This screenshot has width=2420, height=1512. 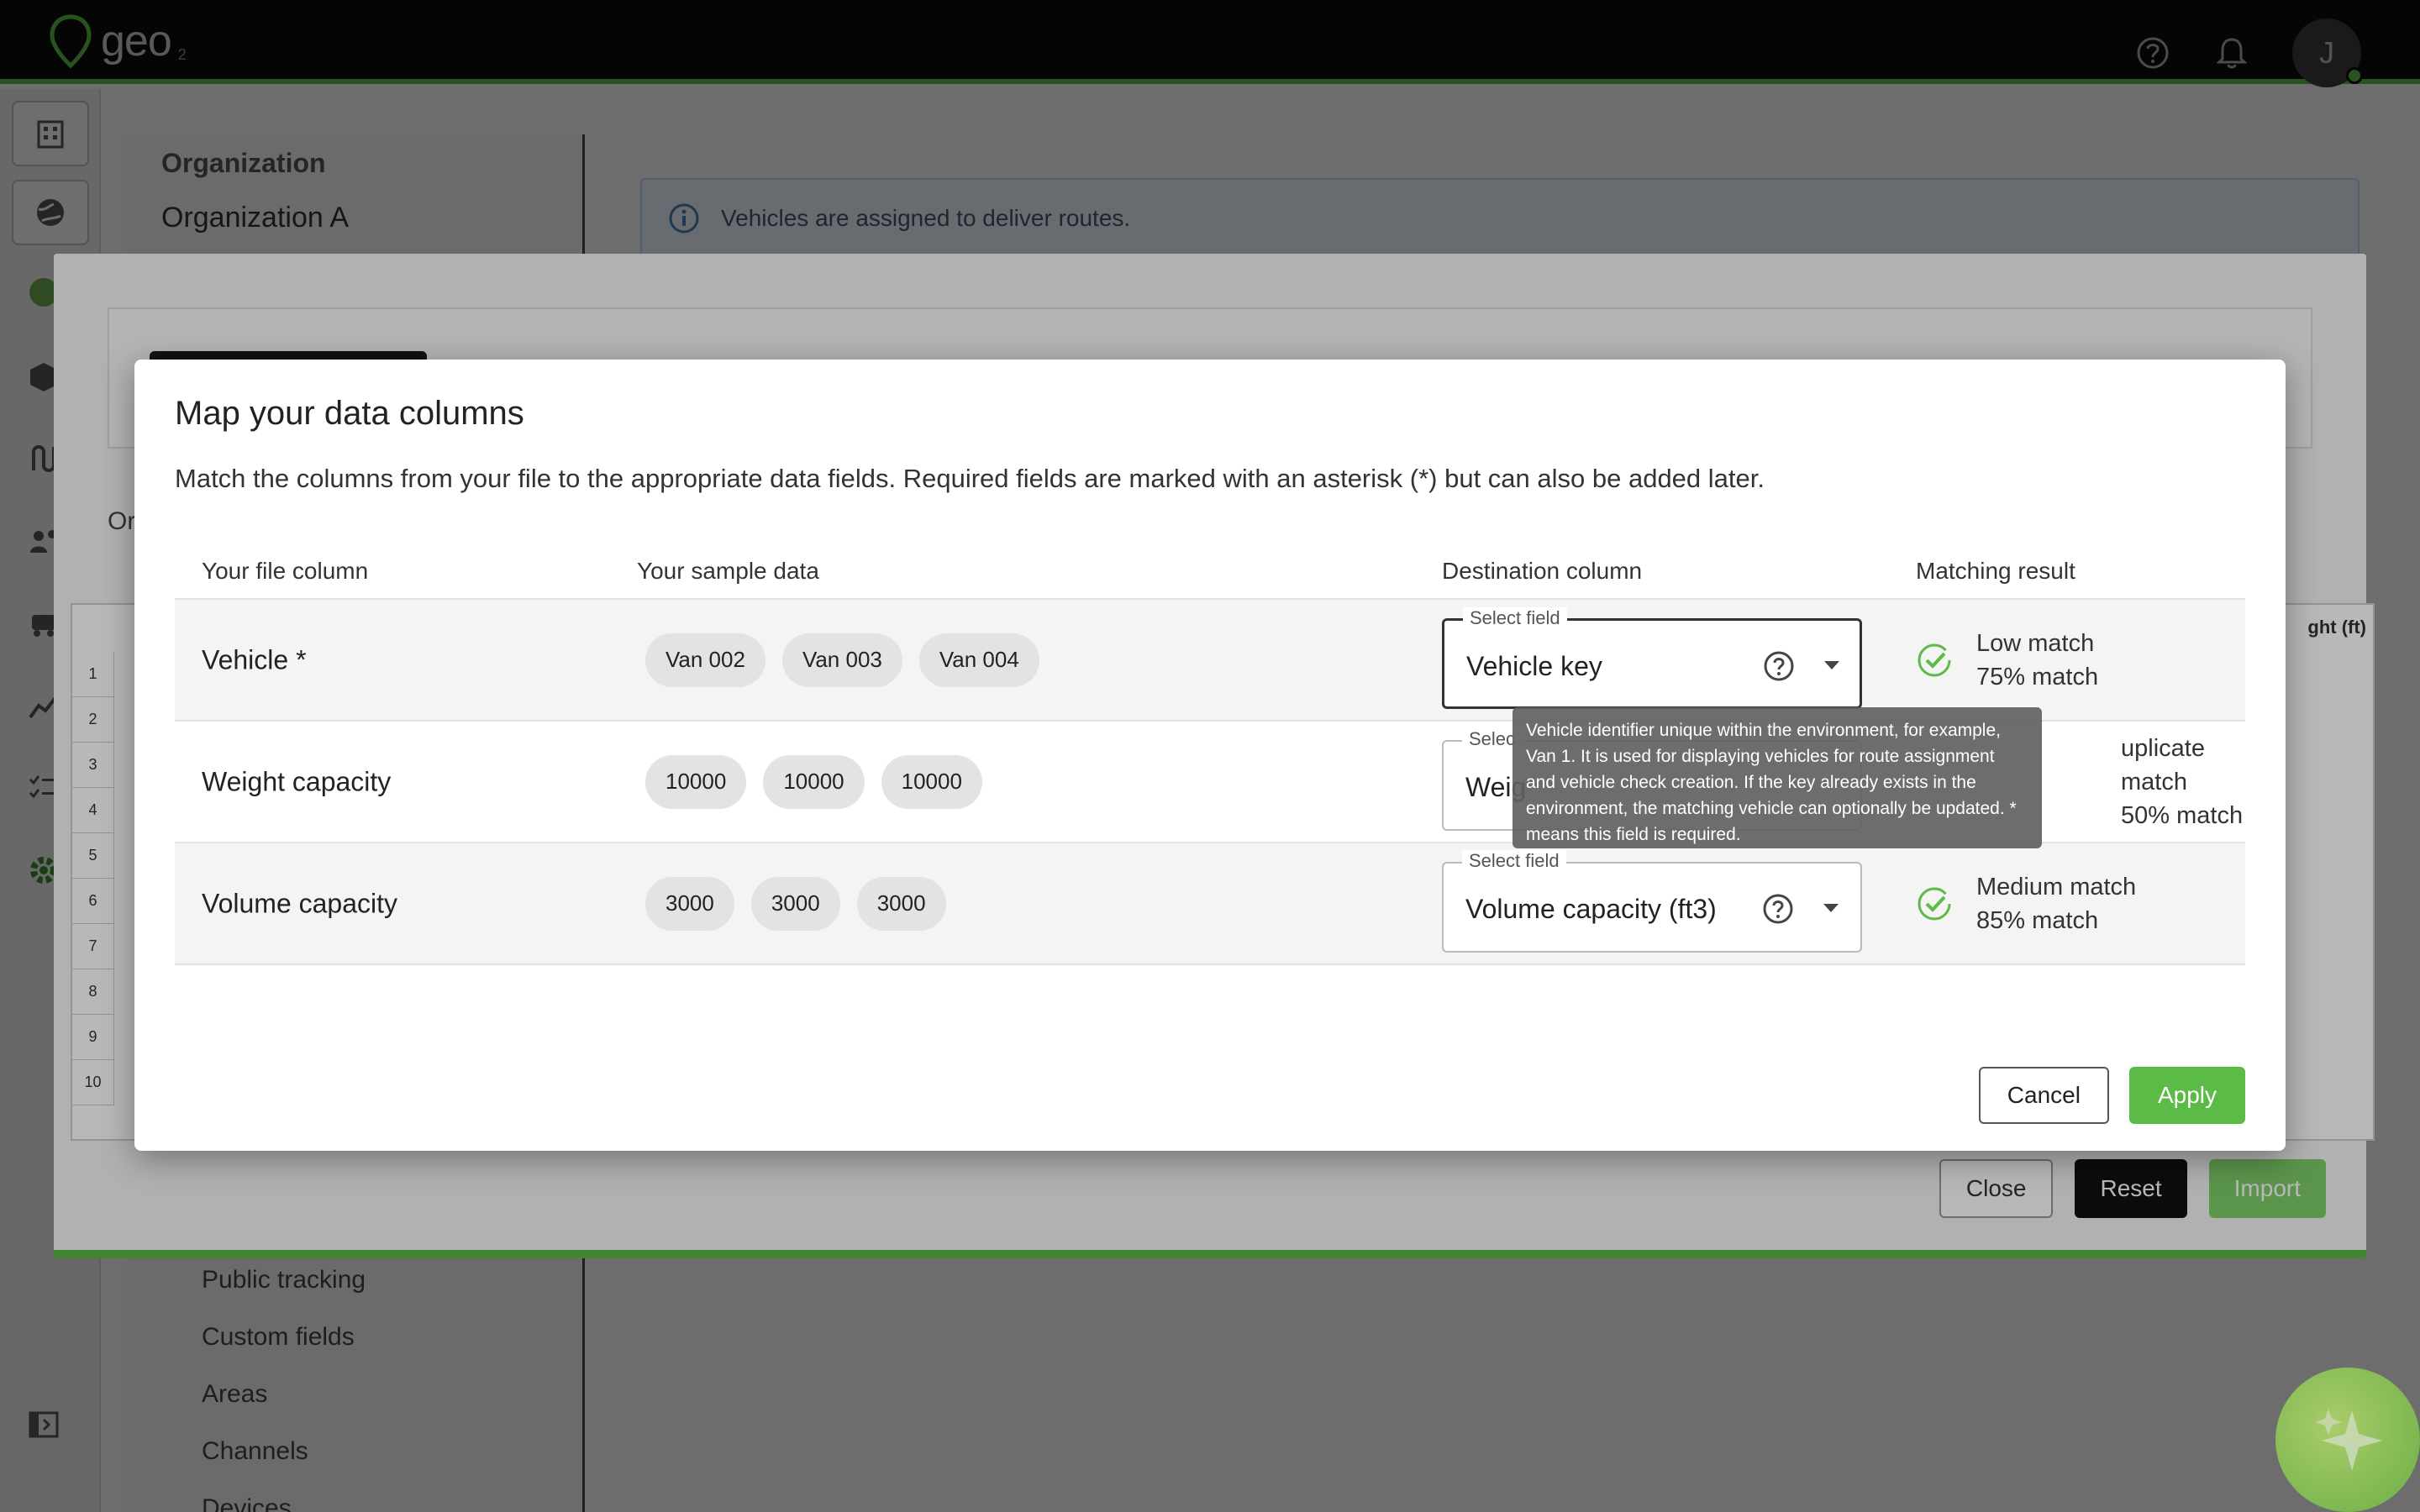 What do you see at coordinates (1534, 666) in the screenshot?
I see `select-value: Vehicle key` at bounding box center [1534, 666].